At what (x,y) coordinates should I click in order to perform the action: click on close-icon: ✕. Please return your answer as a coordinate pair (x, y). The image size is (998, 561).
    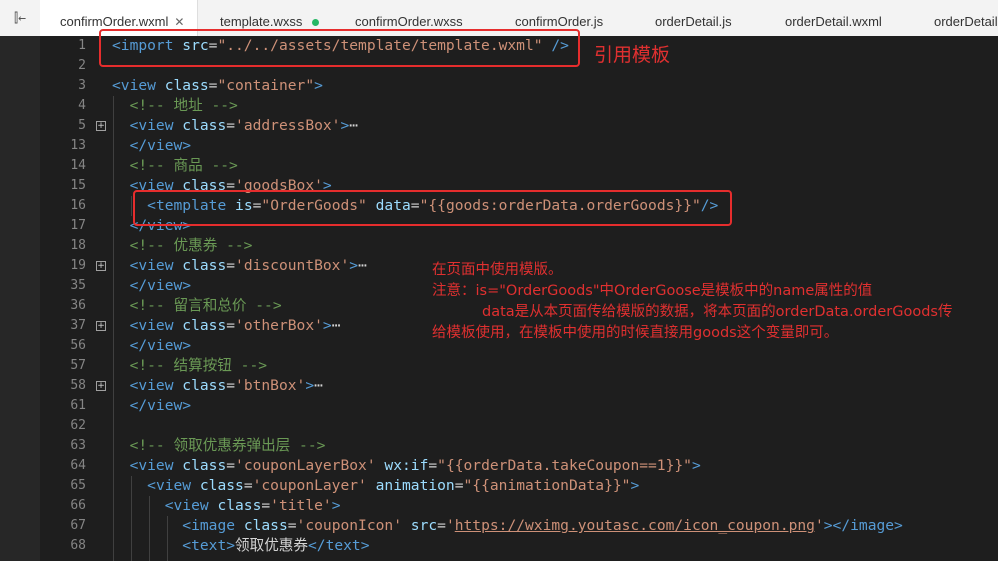
    Looking at the image, I should click on (179, 22).